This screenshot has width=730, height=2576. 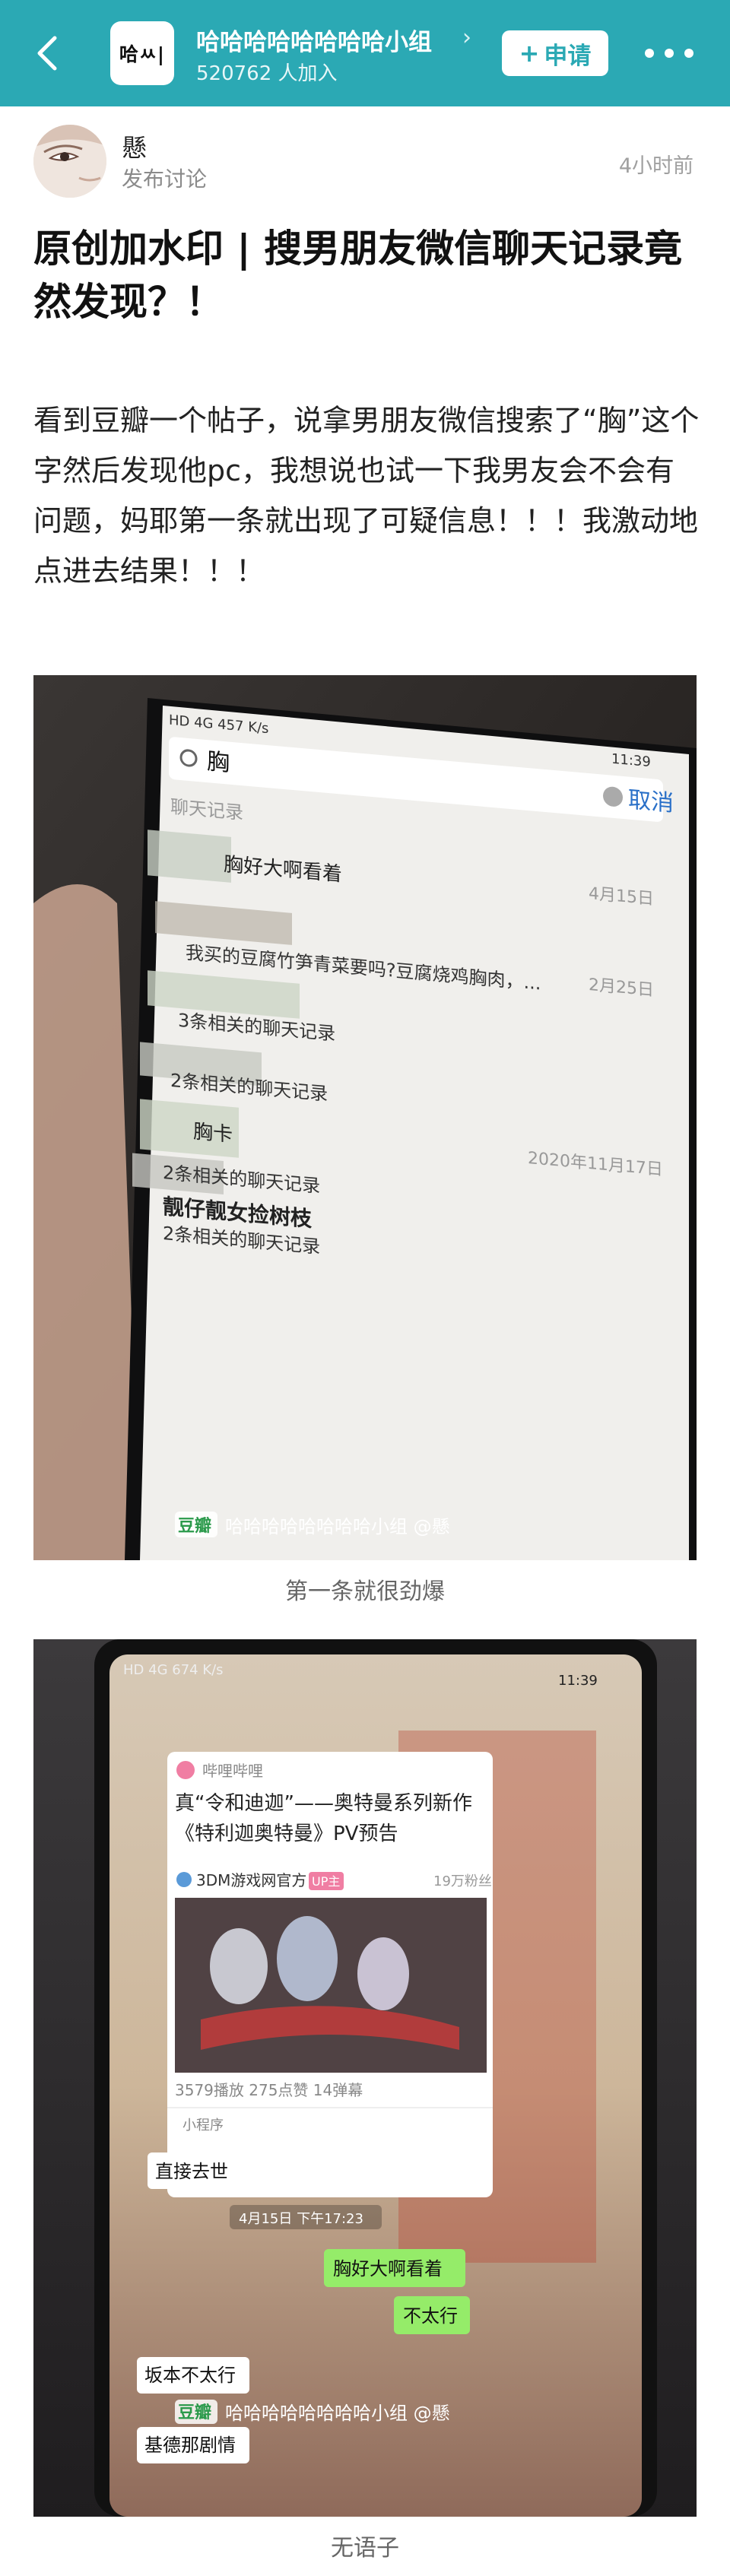 What do you see at coordinates (656, 166) in the screenshot?
I see `post-time: 4小时前` at bounding box center [656, 166].